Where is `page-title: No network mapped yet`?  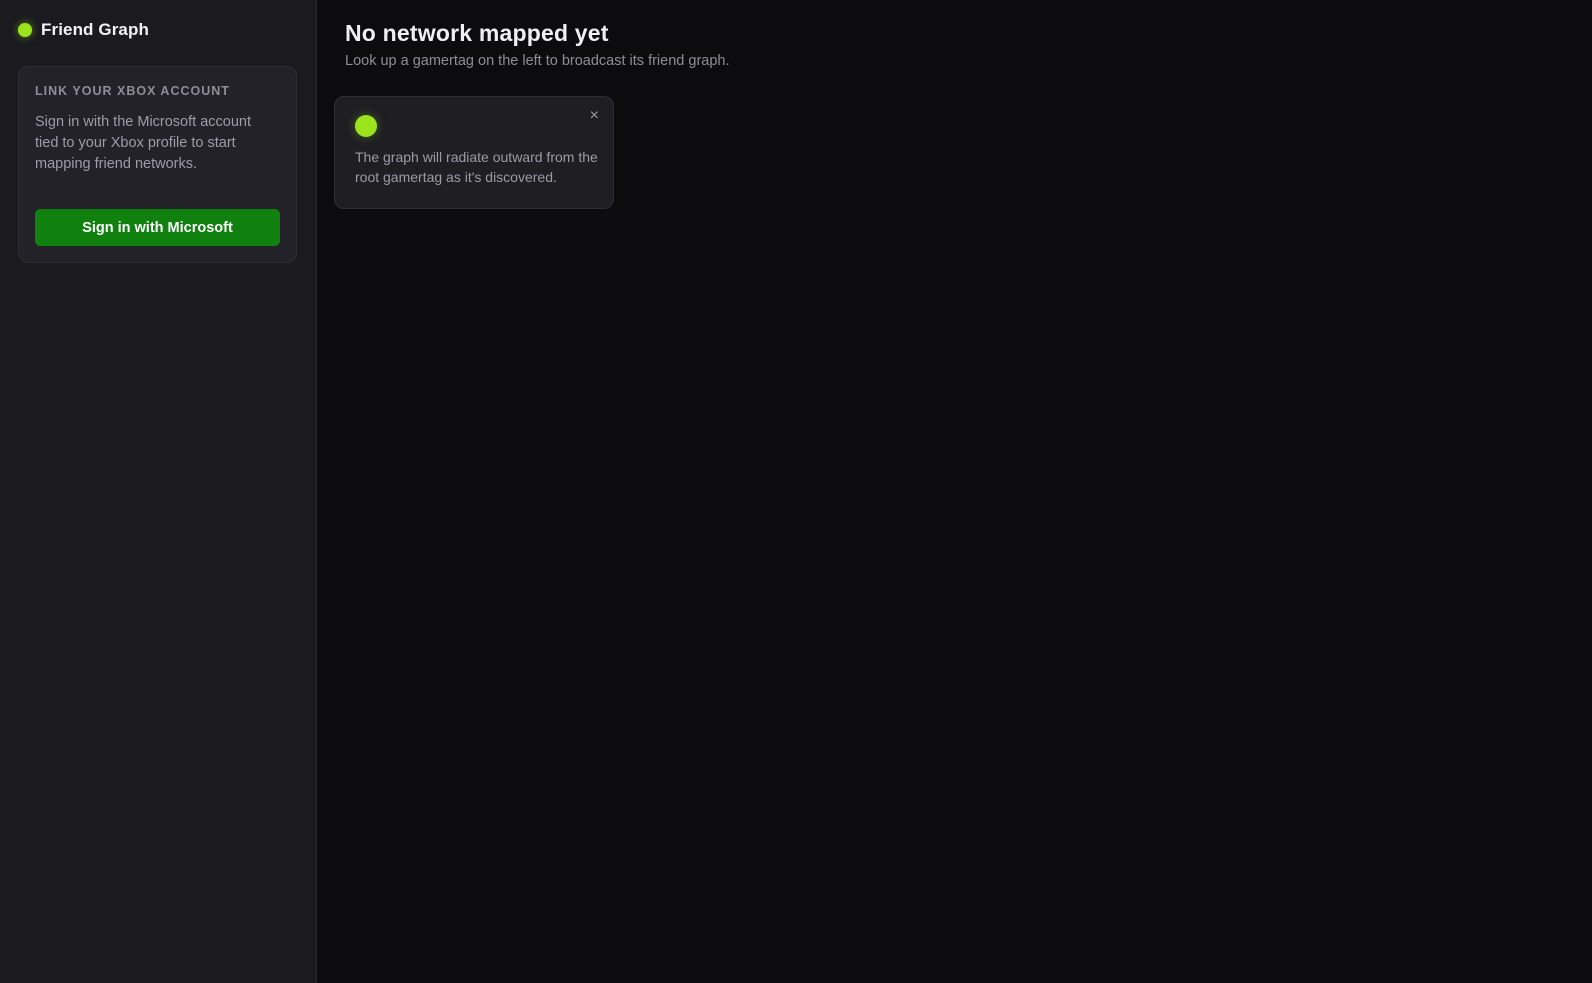
page-title: No network mapped yet is located at coordinates (477, 33).